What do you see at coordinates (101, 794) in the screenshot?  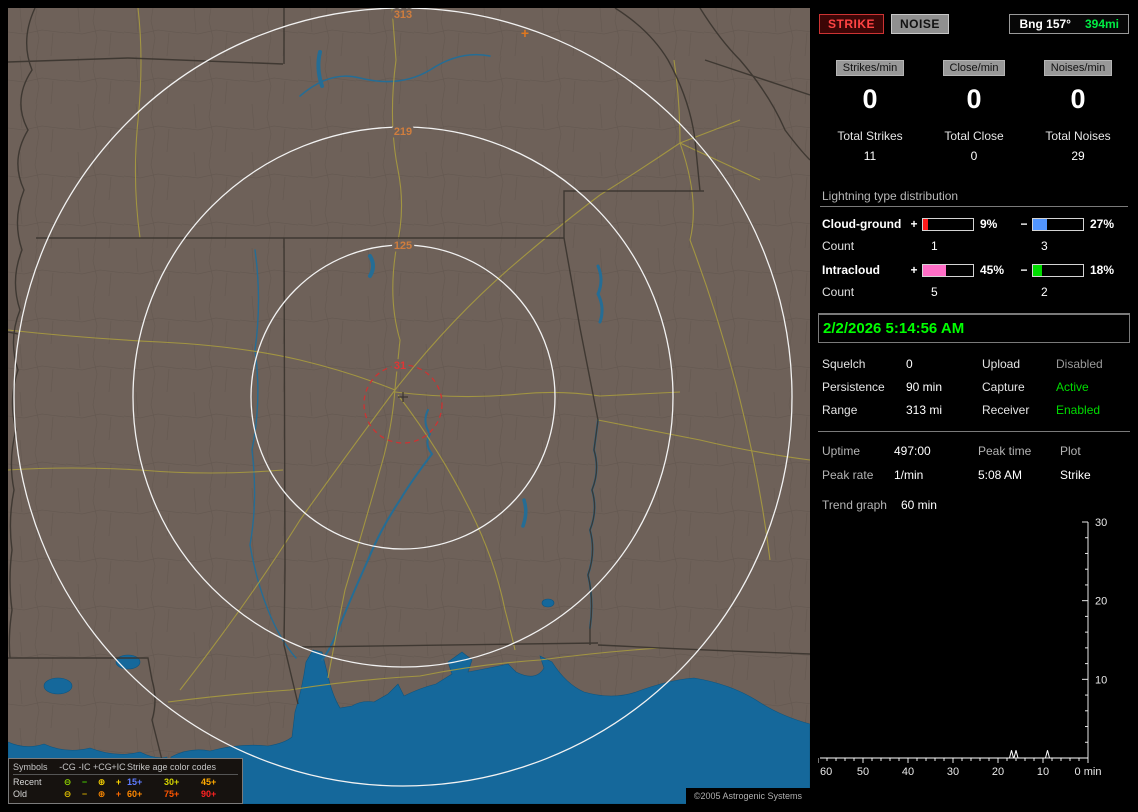 I see `pos-cg-old-icon: ⊕` at bounding box center [101, 794].